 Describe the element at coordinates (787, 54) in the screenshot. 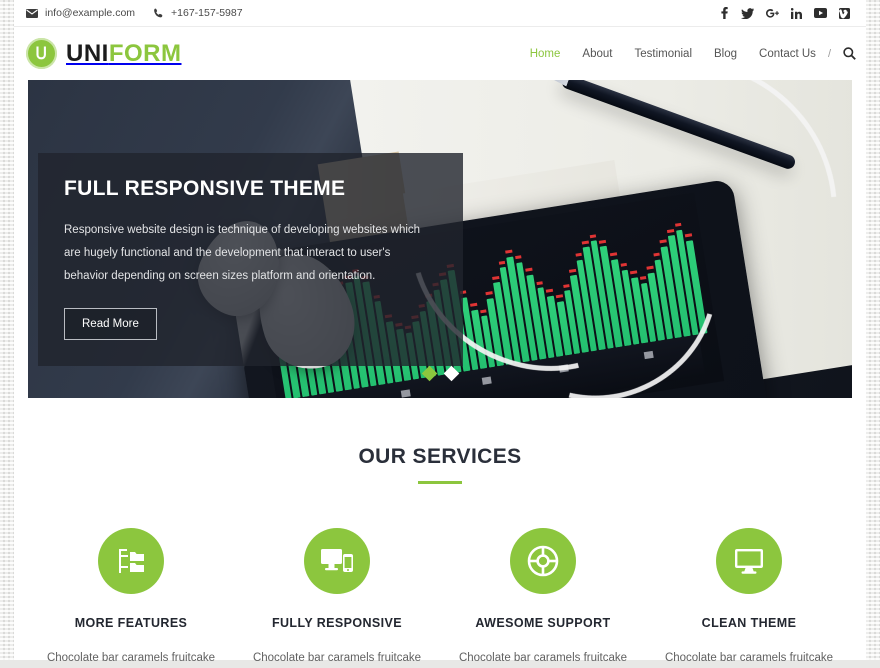

I see `nav-item-contact-us: Contact Us` at that location.